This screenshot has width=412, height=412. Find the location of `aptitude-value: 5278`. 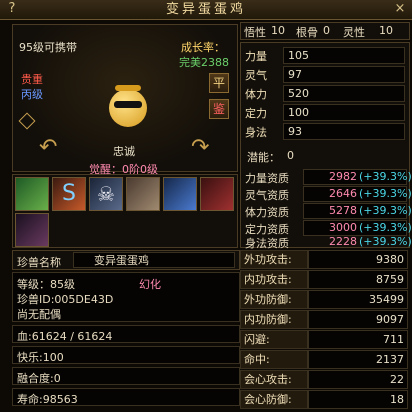

aptitude-value: 5278 is located at coordinates (343, 210).